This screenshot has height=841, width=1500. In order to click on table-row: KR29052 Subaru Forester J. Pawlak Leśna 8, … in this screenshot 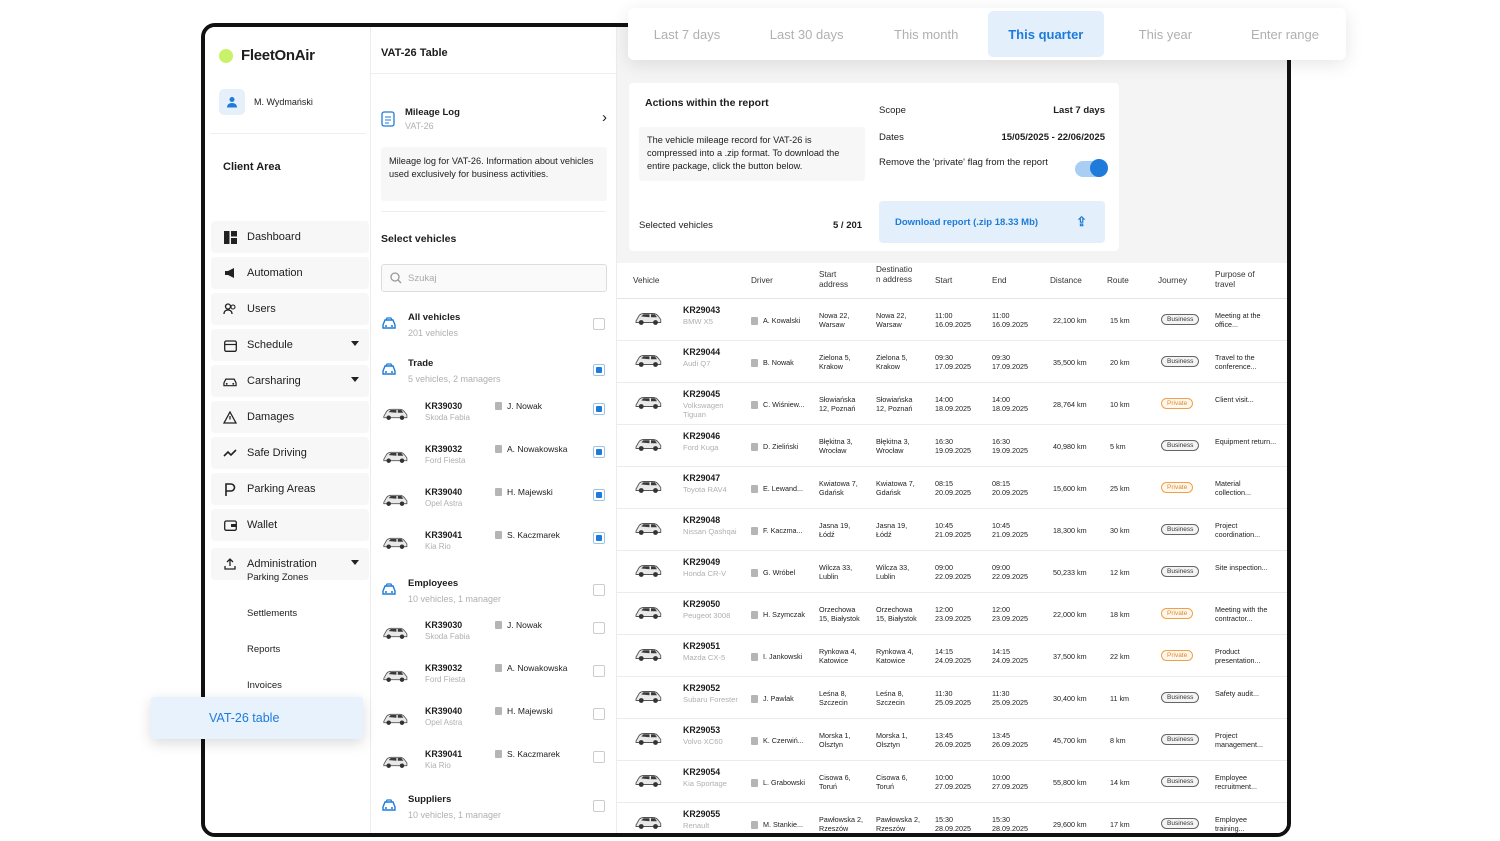, I will do `click(952, 698)`.